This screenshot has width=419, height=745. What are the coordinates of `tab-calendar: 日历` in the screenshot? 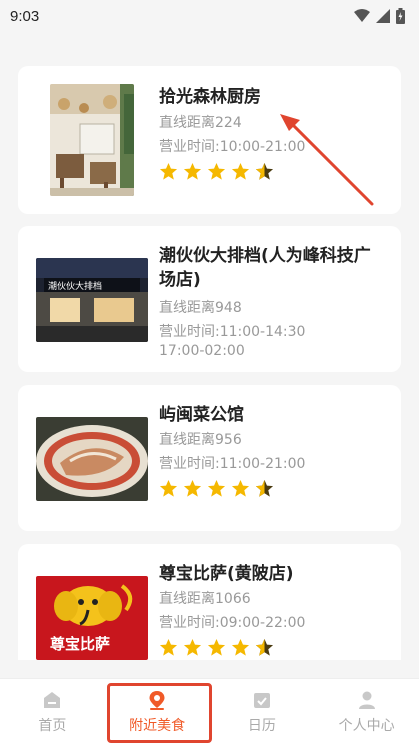 It's located at (262, 712).